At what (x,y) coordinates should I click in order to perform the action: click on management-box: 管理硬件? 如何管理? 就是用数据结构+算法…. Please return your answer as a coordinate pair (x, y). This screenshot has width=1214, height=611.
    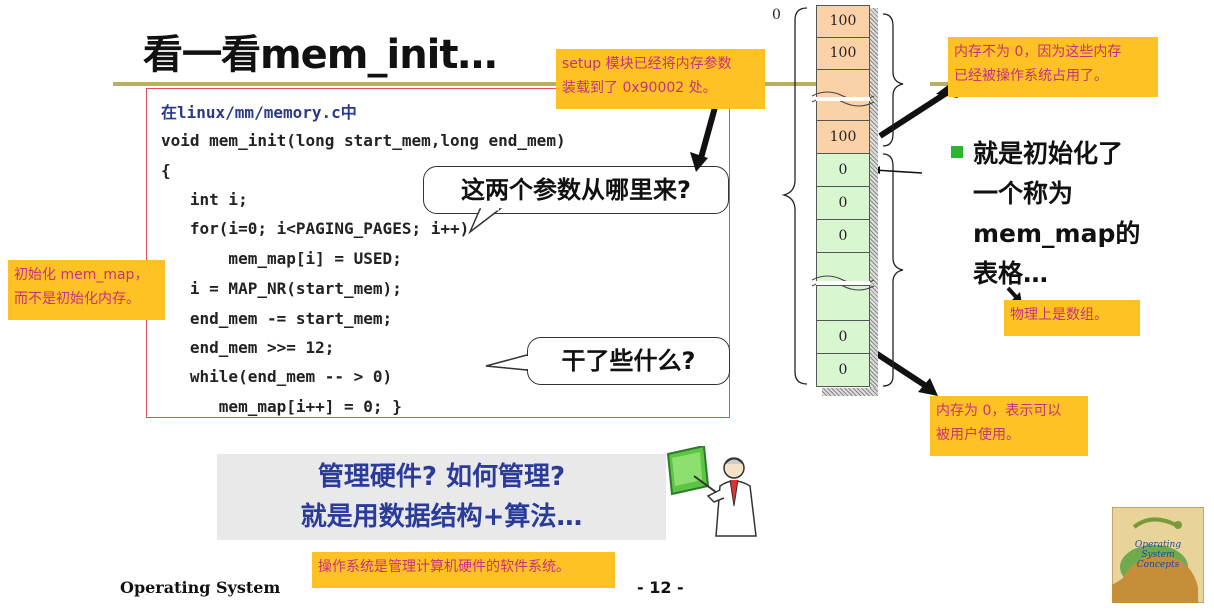
    Looking at the image, I should click on (441, 497).